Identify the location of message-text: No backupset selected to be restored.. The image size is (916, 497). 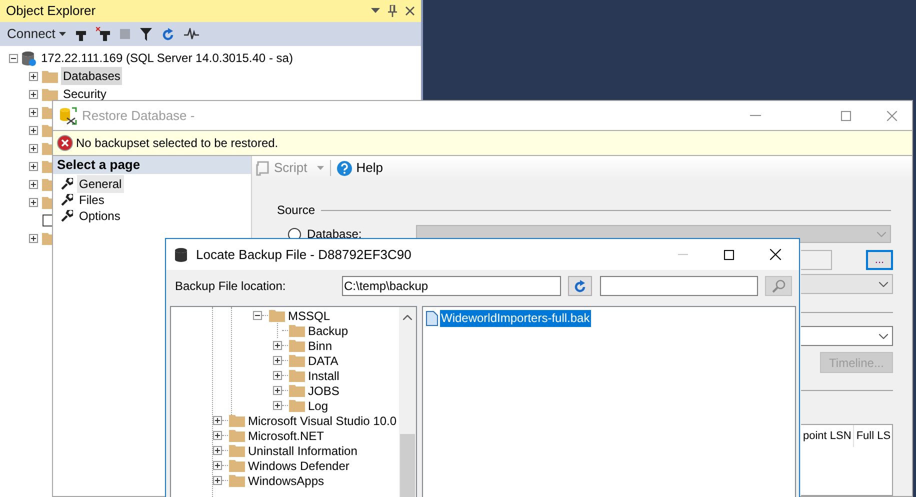
(177, 143).